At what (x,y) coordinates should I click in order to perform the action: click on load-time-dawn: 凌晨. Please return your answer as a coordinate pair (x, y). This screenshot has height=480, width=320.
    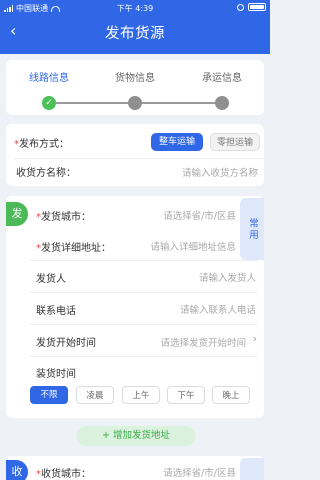
    Looking at the image, I should click on (95, 395).